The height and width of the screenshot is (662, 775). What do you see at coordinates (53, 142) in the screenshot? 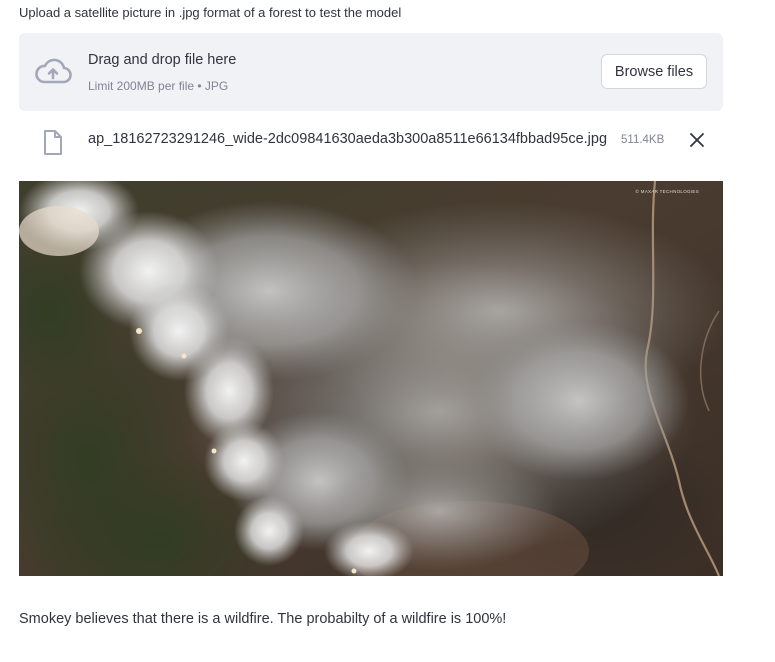
I see `file-icon` at bounding box center [53, 142].